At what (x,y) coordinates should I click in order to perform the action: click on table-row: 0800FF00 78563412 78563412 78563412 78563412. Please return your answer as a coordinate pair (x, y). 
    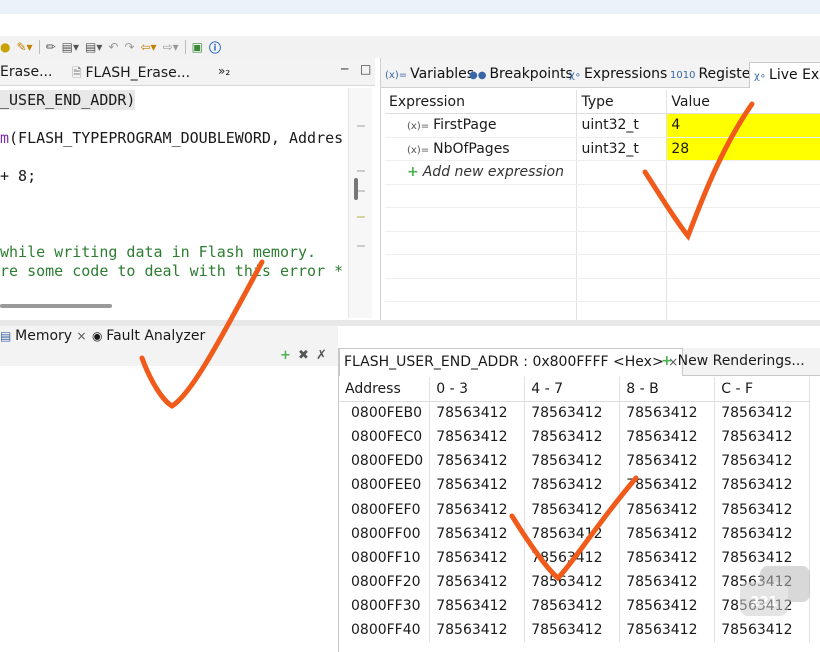
    Looking at the image, I should click on (575, 533).